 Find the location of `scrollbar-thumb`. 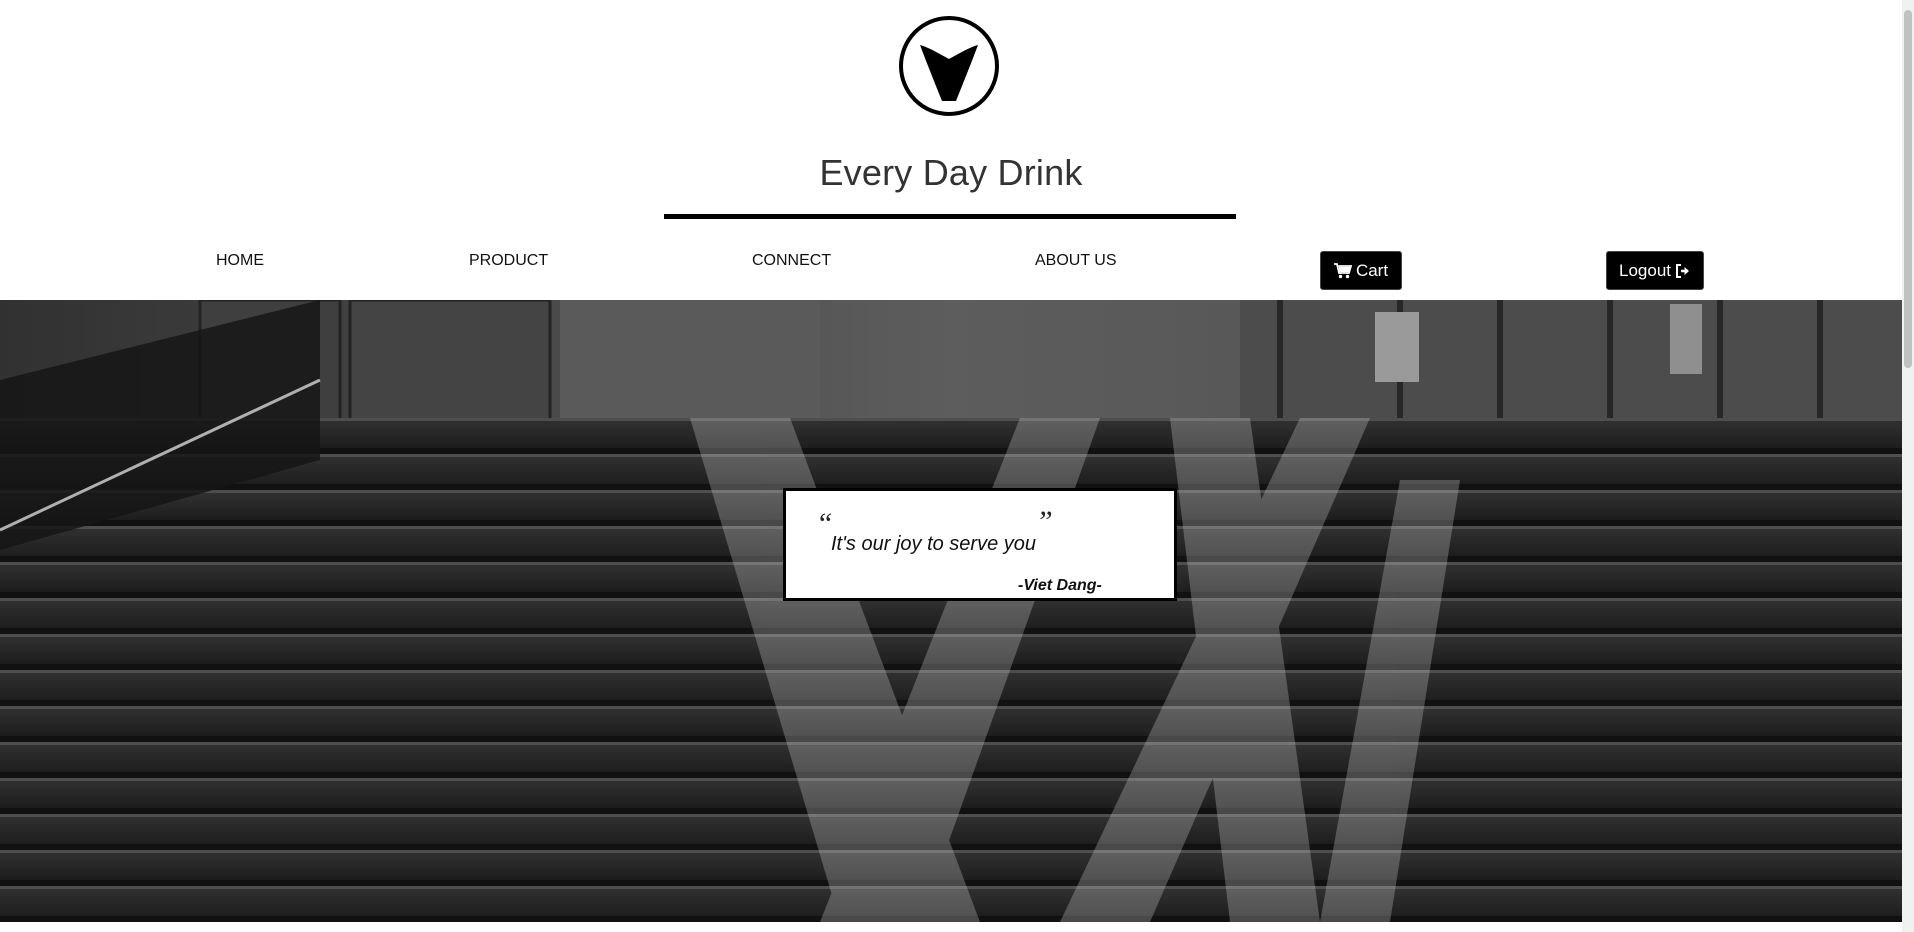

scrollbar-thumb is located at coordinates (1908, 189).